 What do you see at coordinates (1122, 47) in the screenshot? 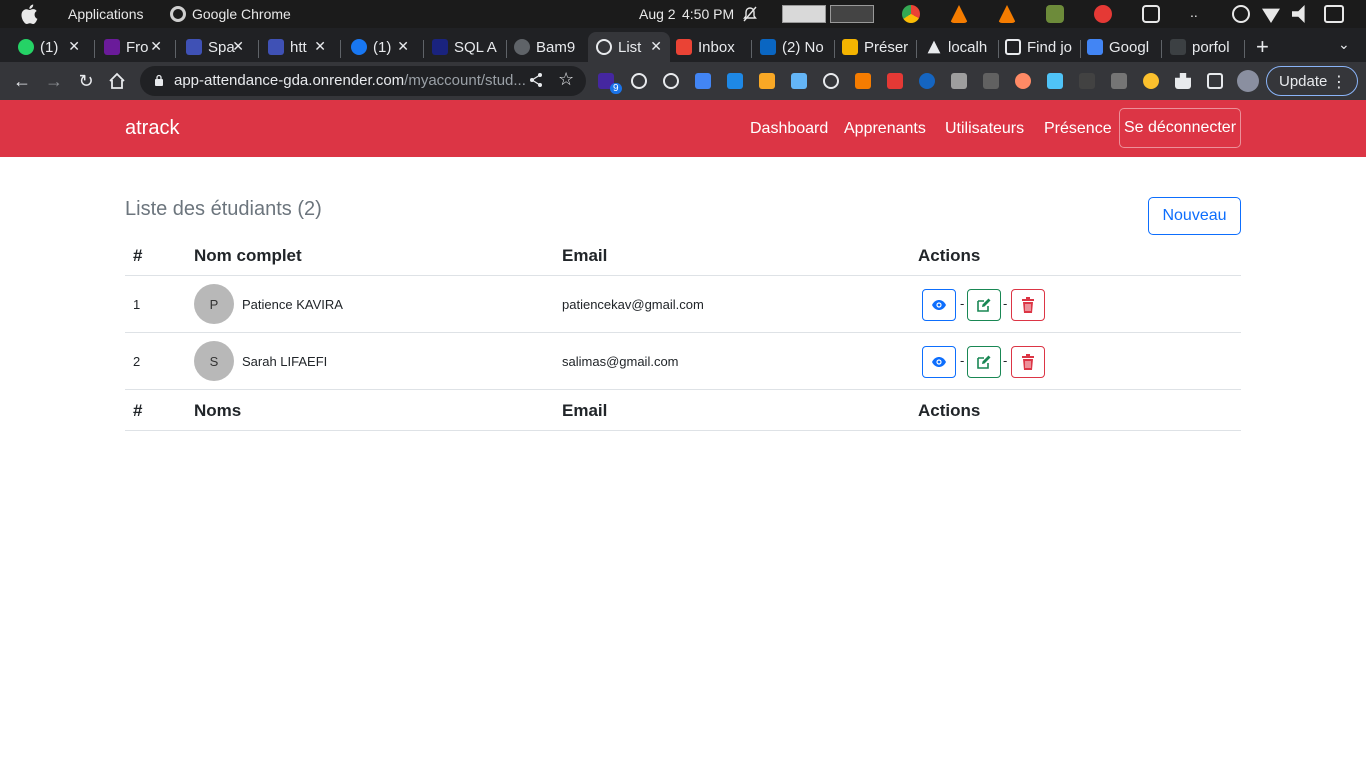
I see `browser-tab: Googl` at bounding box center [1122, 47].